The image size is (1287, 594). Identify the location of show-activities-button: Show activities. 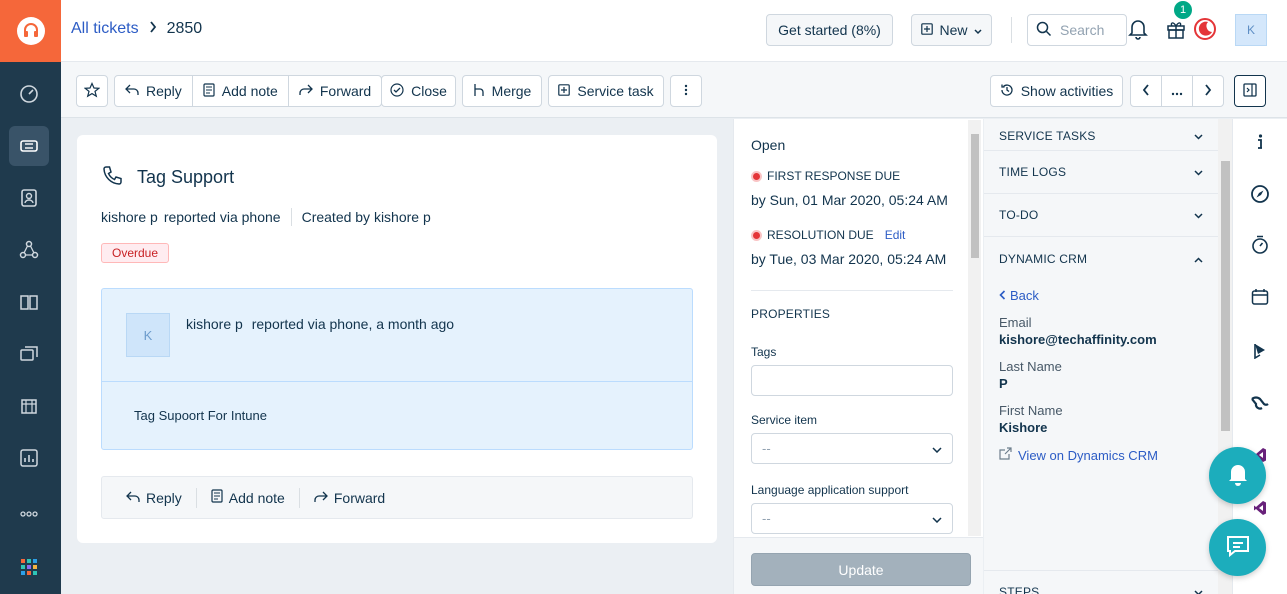
(1056, 91).